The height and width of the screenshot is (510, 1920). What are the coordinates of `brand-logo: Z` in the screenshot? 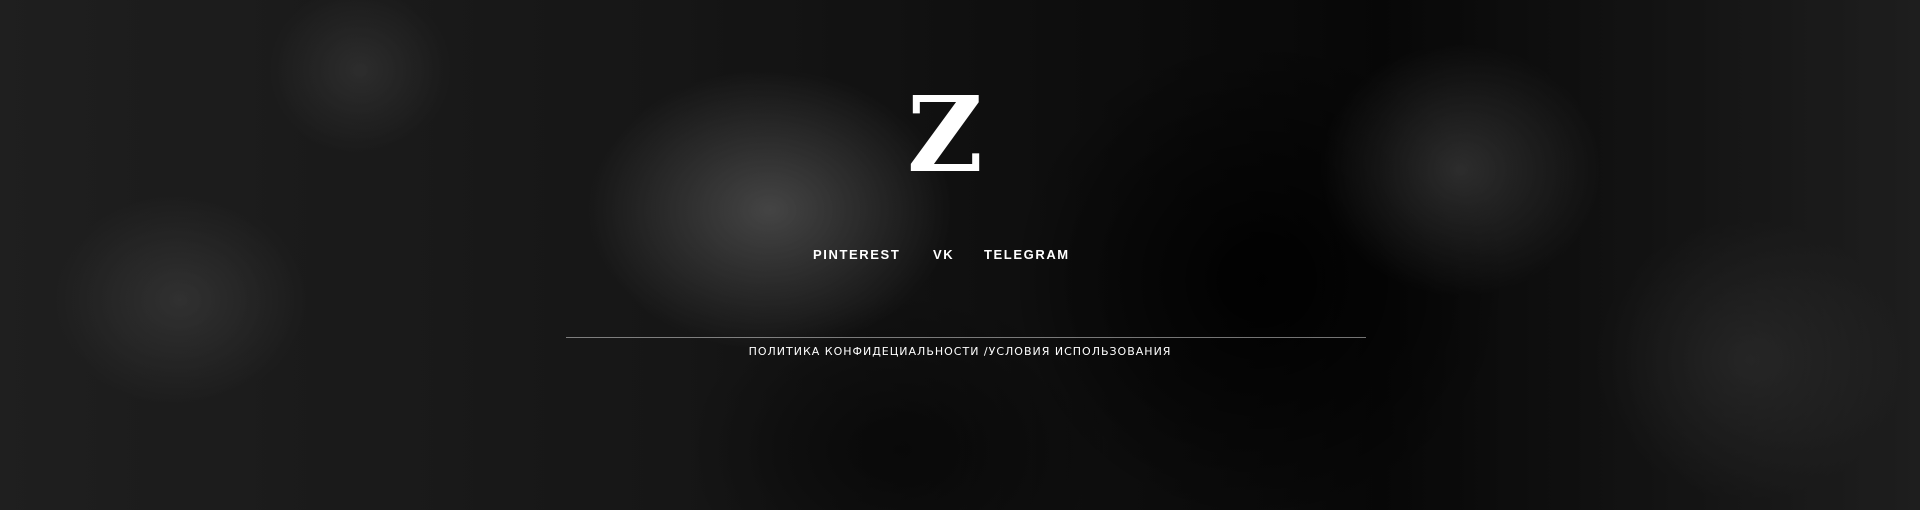 It's located at (945, 135).